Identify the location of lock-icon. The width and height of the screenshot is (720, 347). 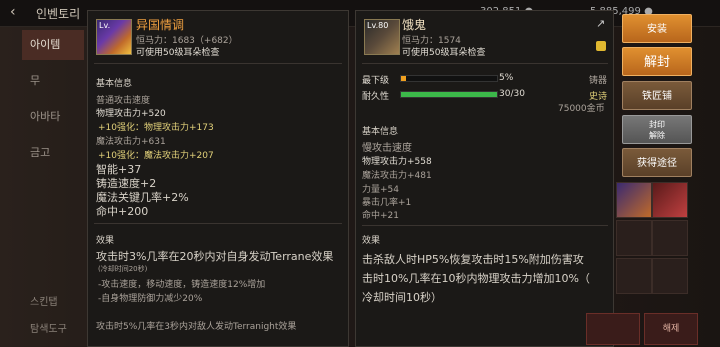
(601, 46).